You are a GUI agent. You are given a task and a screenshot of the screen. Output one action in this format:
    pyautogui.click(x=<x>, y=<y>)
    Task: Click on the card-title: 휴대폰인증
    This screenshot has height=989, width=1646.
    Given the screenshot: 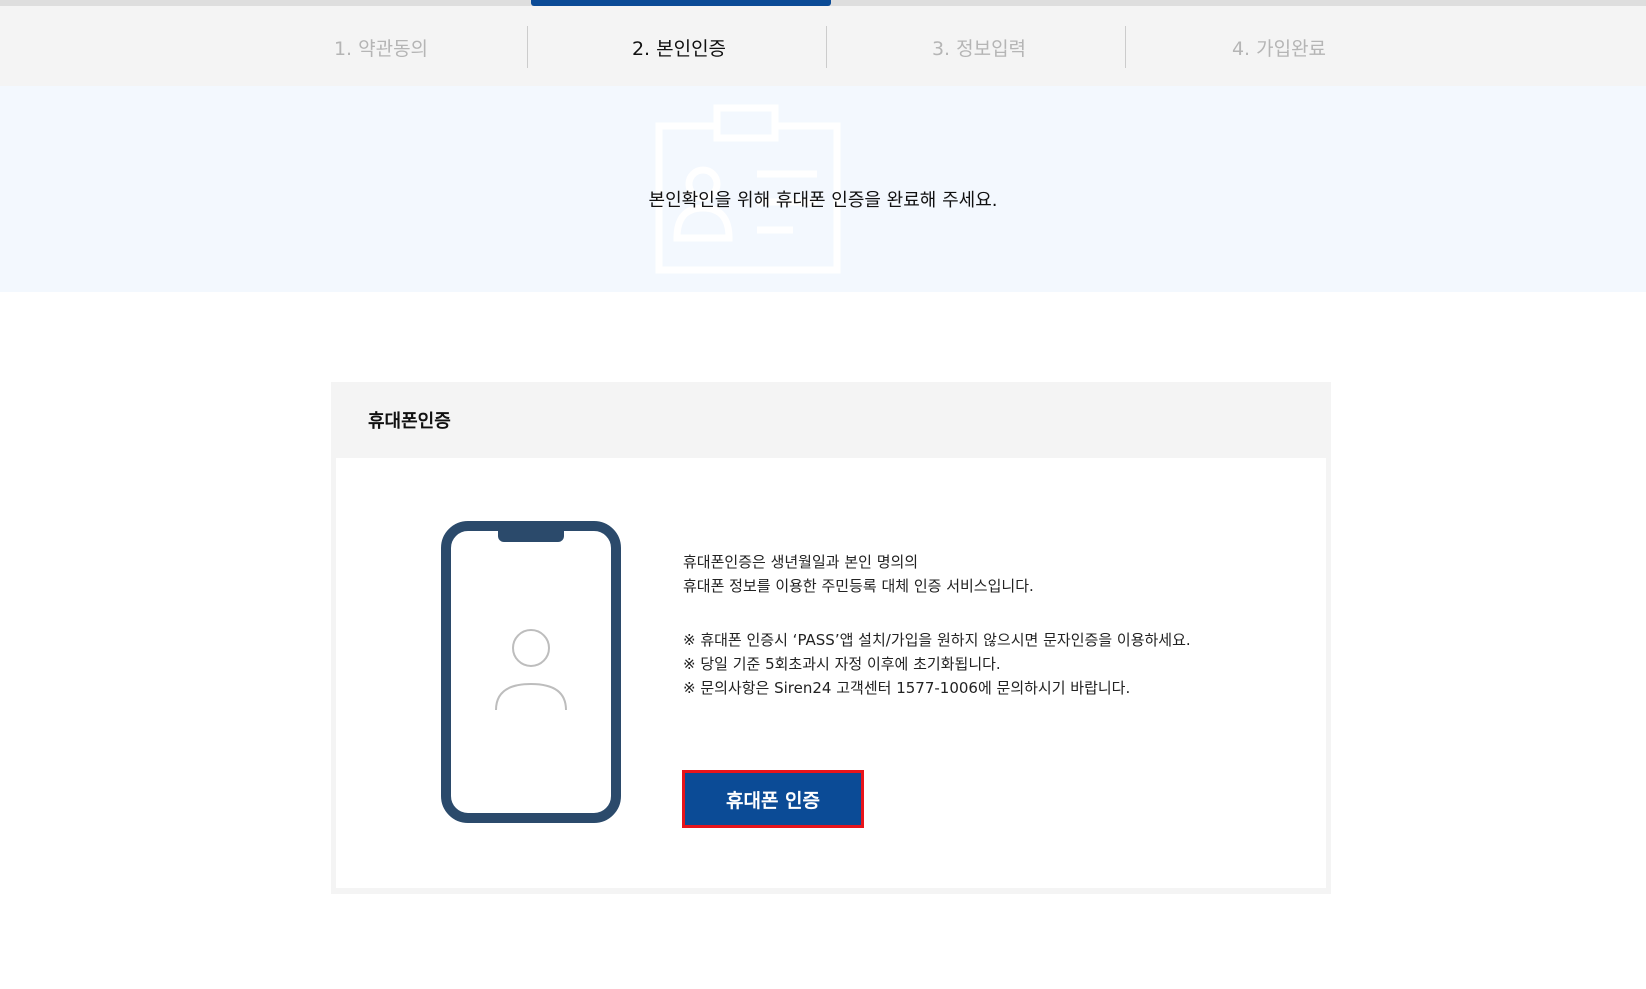 What is the action you would take?
    pyautogui.click(x=409, y=421)
    